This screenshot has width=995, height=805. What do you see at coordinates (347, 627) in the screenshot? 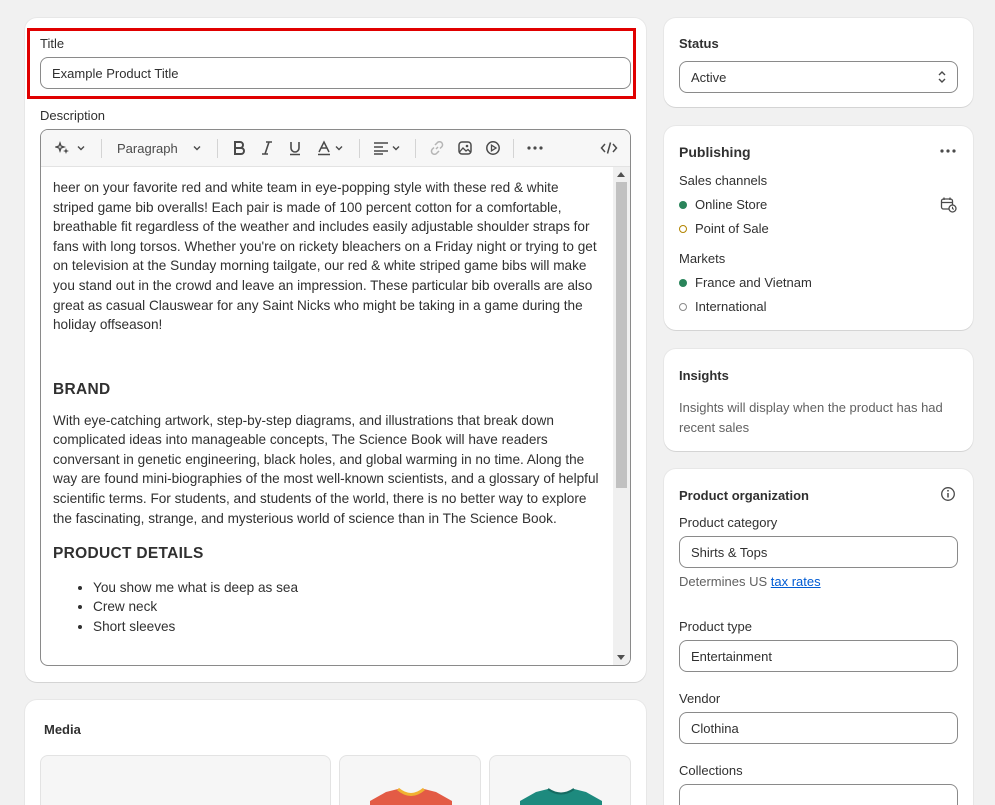
I see `list-item: Short sleeves` at bounding box center [347, 627].